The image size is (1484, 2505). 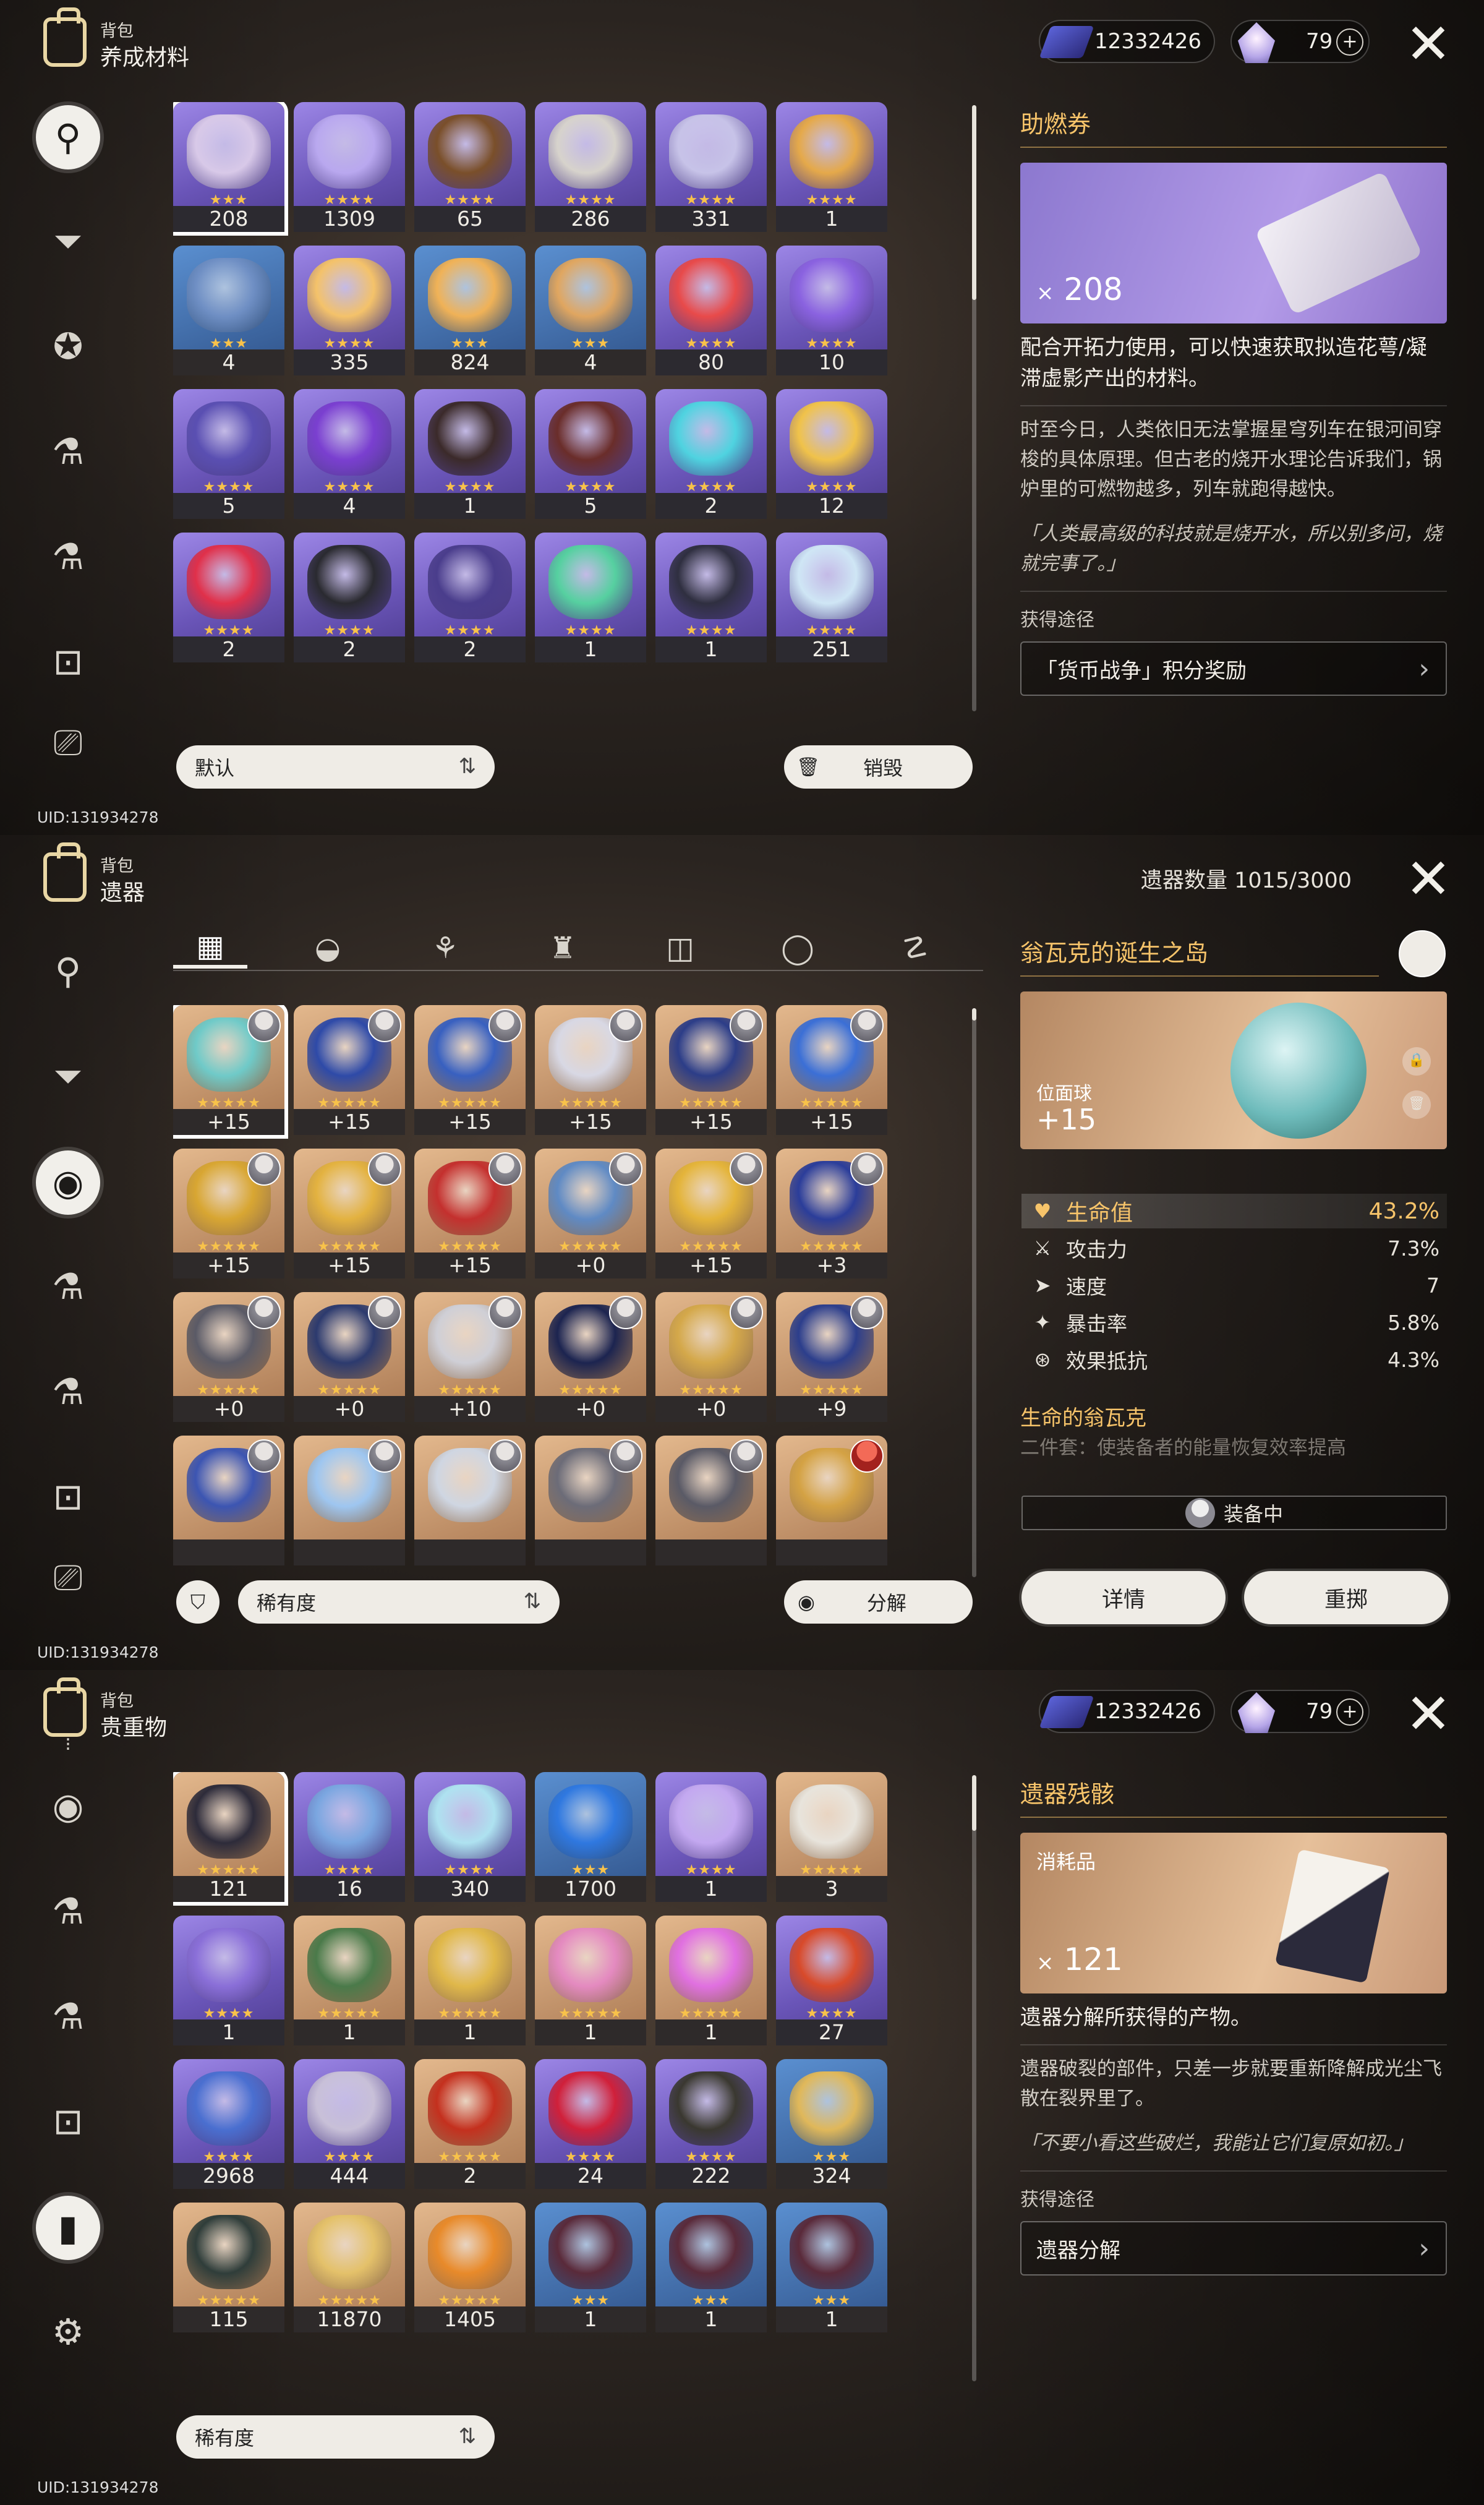 I want to click on valuable-item: ★★★★ 222, so click(x=711, y=2124).